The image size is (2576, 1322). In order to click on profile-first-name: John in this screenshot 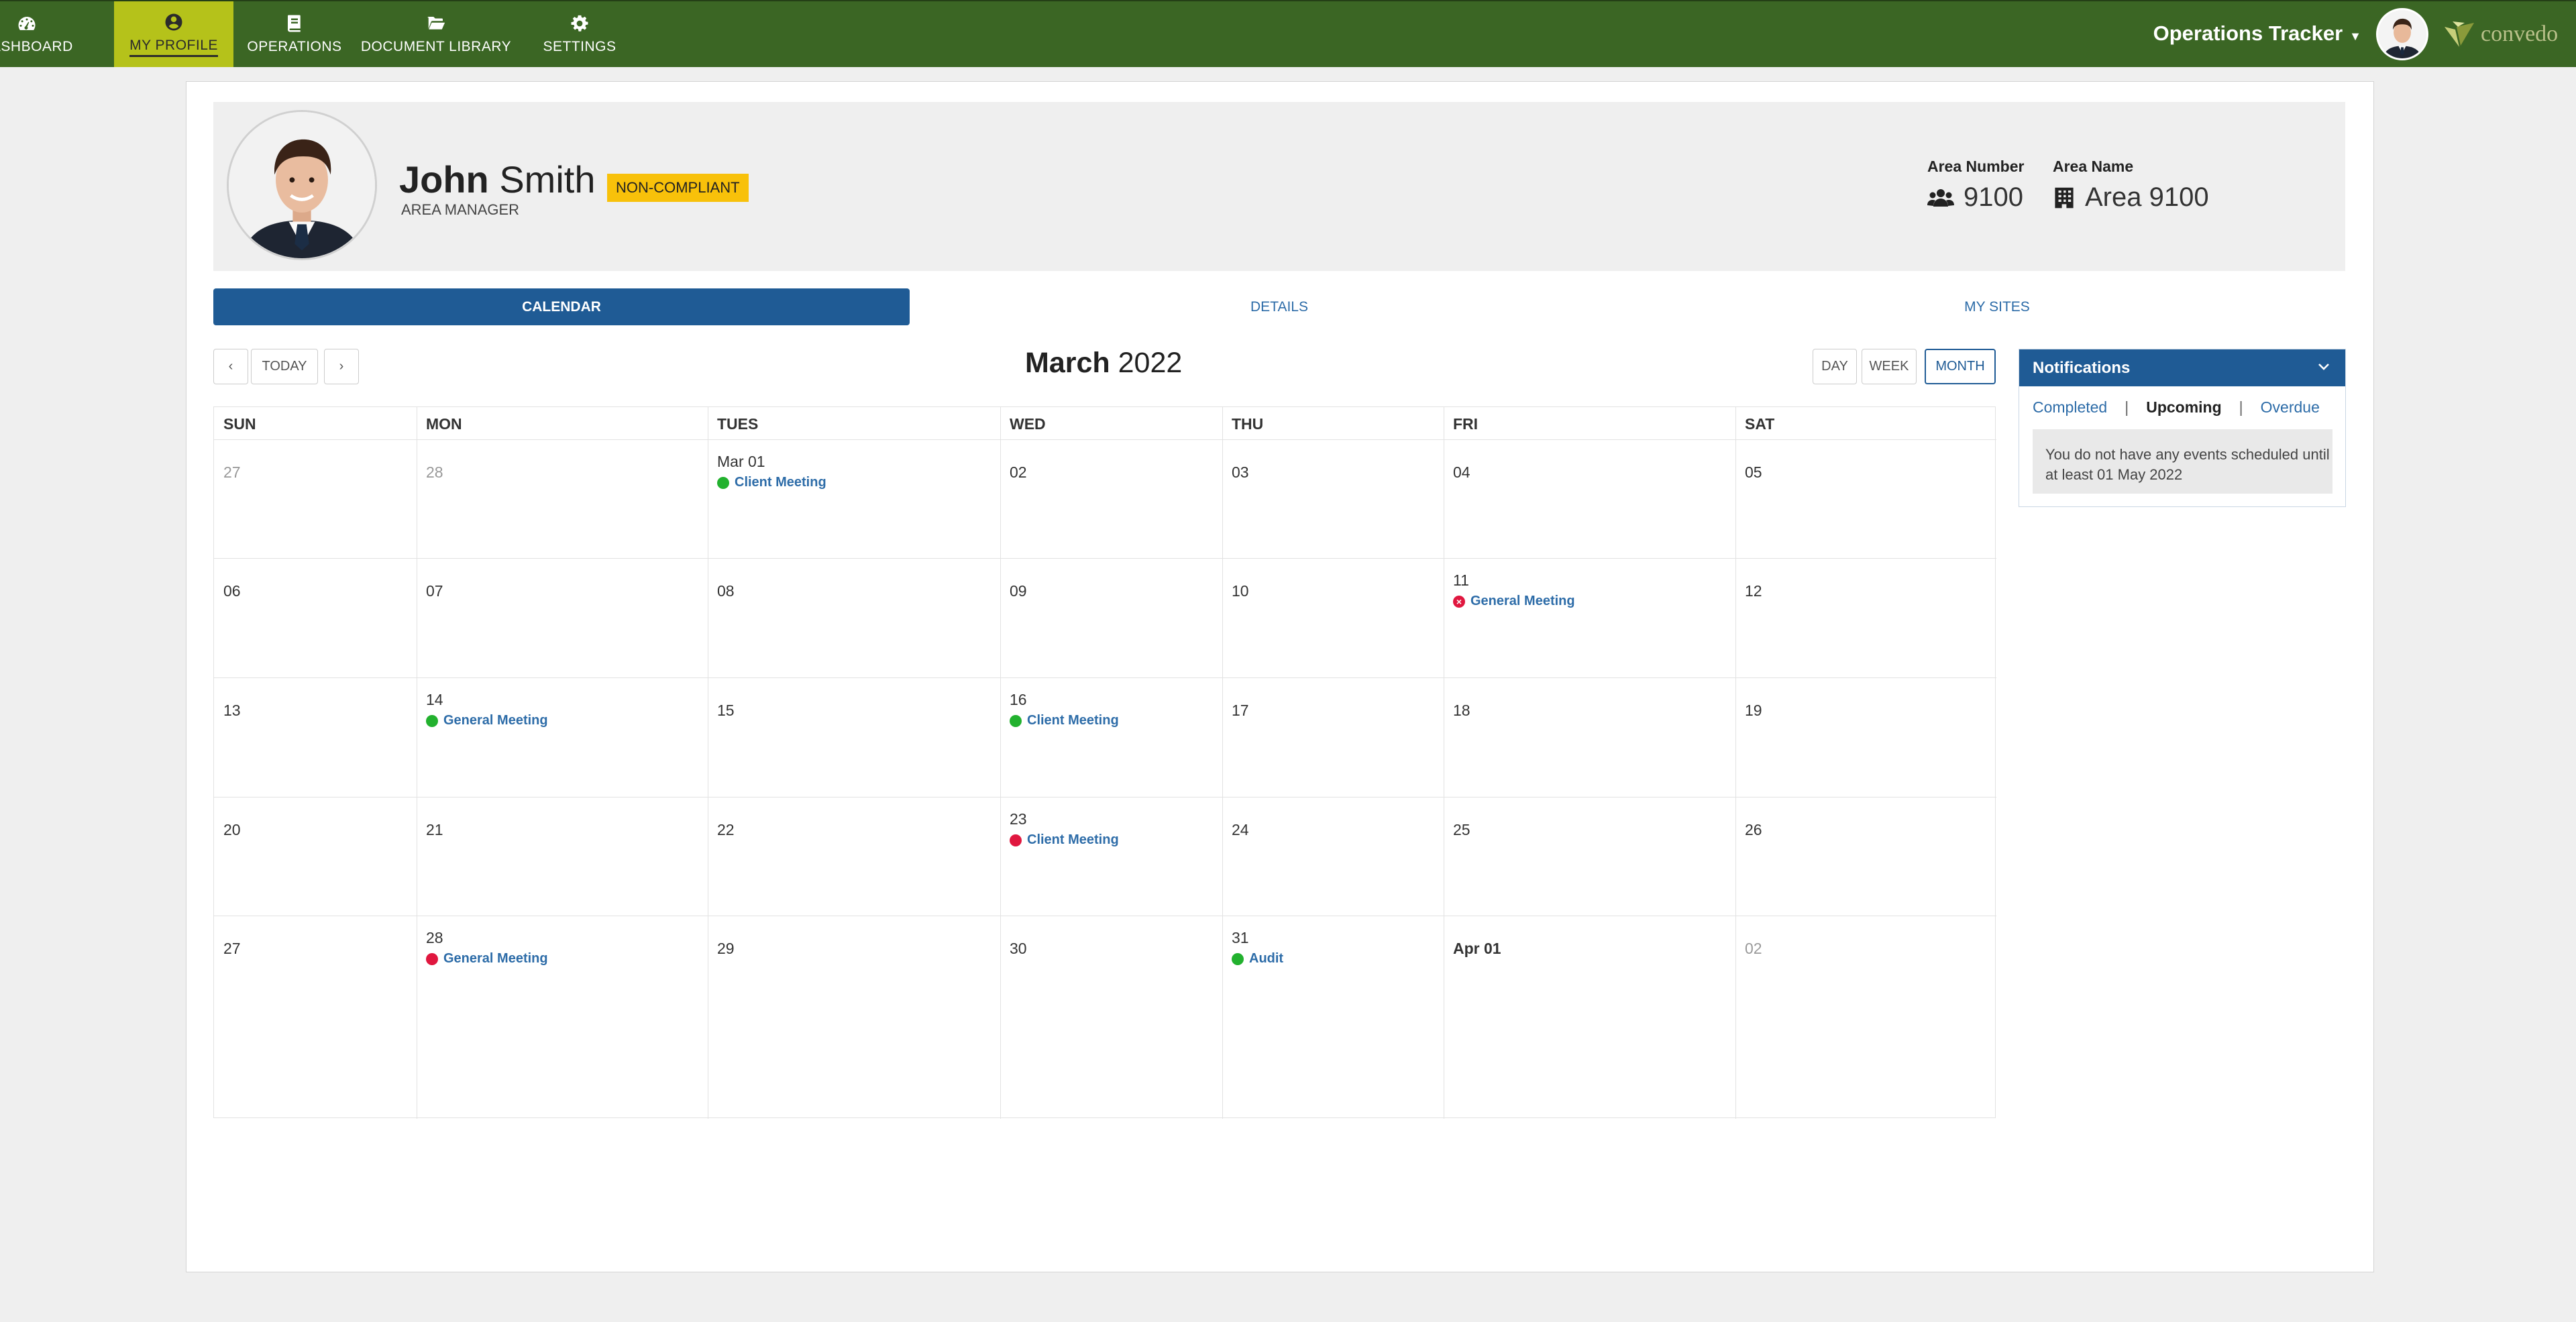, I will do `click(444, 179)`.